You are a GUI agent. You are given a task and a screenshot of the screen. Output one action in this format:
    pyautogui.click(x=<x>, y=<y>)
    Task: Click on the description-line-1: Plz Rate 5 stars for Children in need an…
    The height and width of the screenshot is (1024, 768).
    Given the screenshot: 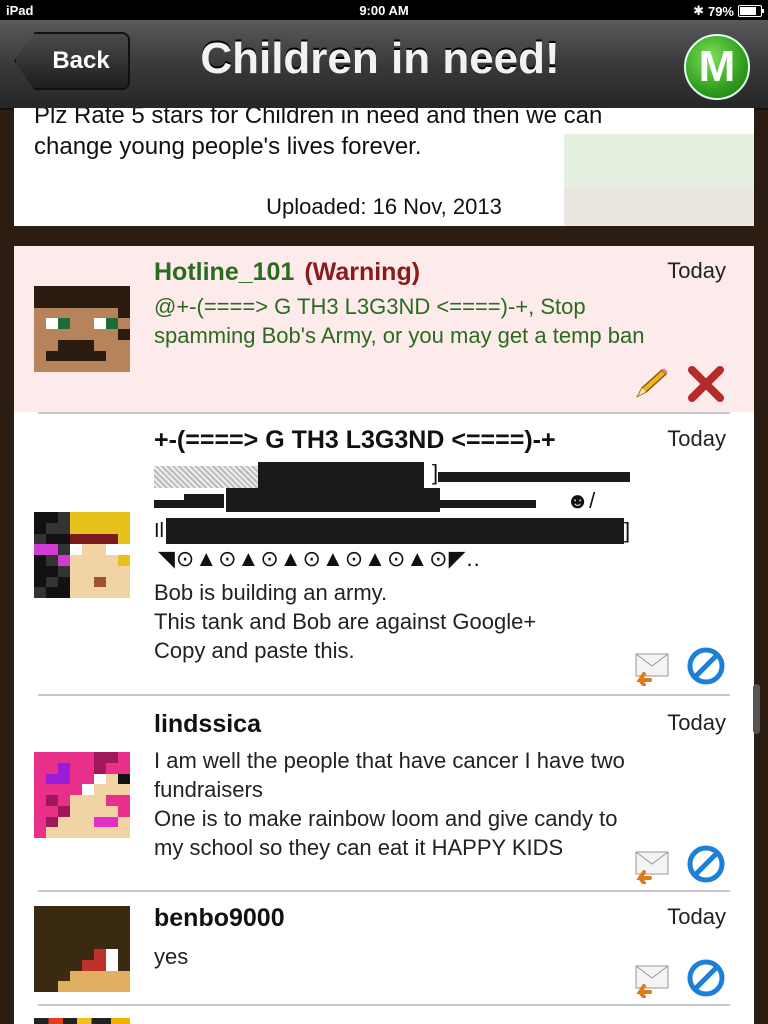 What is the action you would take?
    pyautogui.click(x=318, y=118)
    